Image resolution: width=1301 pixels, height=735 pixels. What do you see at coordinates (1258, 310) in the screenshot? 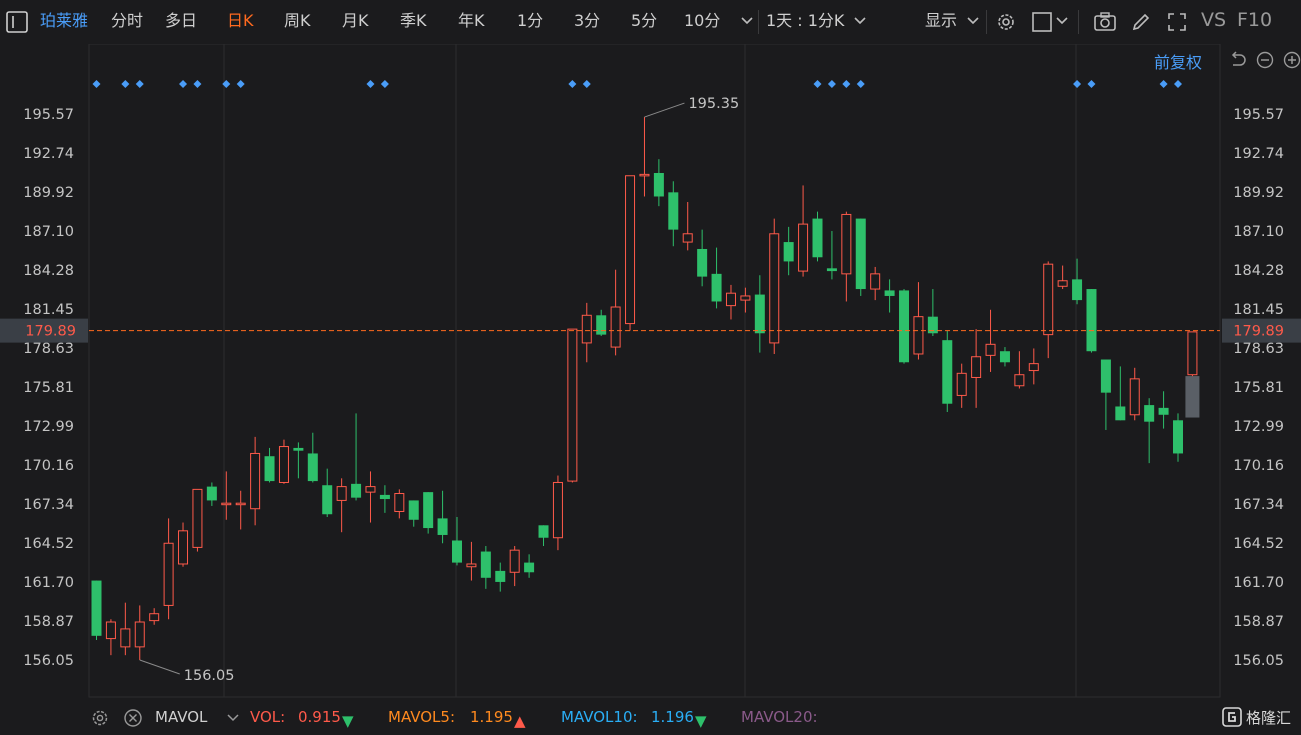
I see `y-tick-label-right: 181.45` at bounding box center [1258, 310].